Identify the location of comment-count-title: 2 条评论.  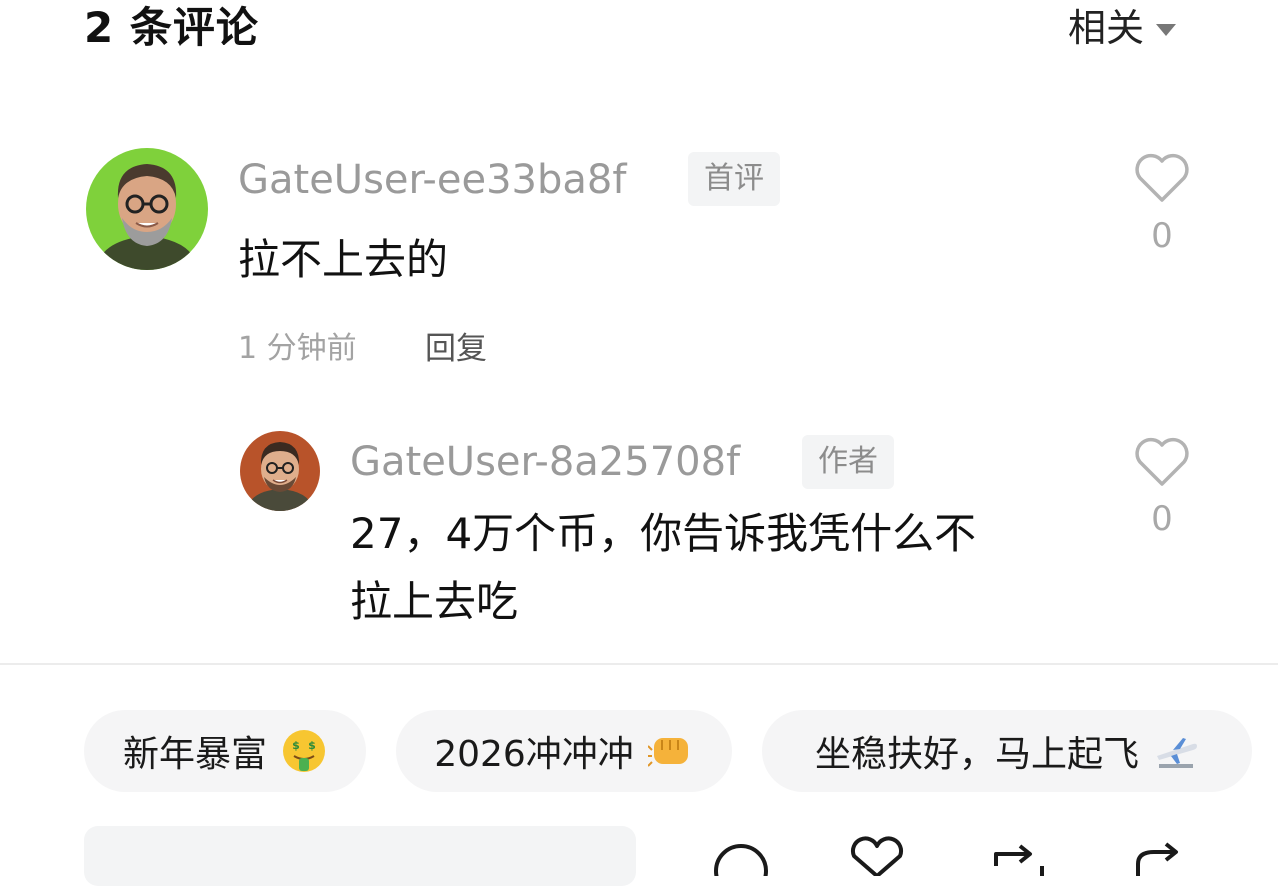
(171, 27).